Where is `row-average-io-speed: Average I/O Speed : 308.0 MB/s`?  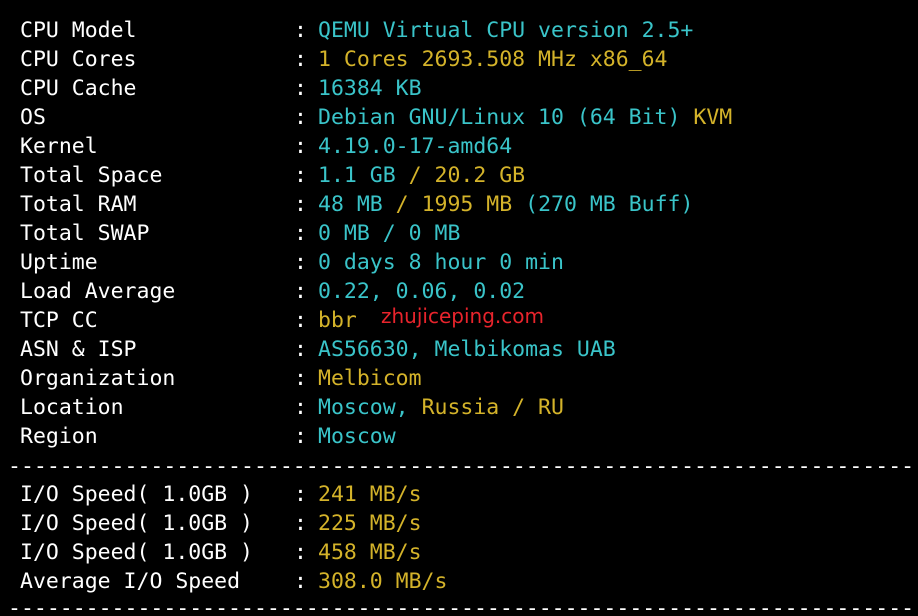
row-average-io-speed: Average I/O Speed : 308.0 MB/s is located at coordinates (233, 581).